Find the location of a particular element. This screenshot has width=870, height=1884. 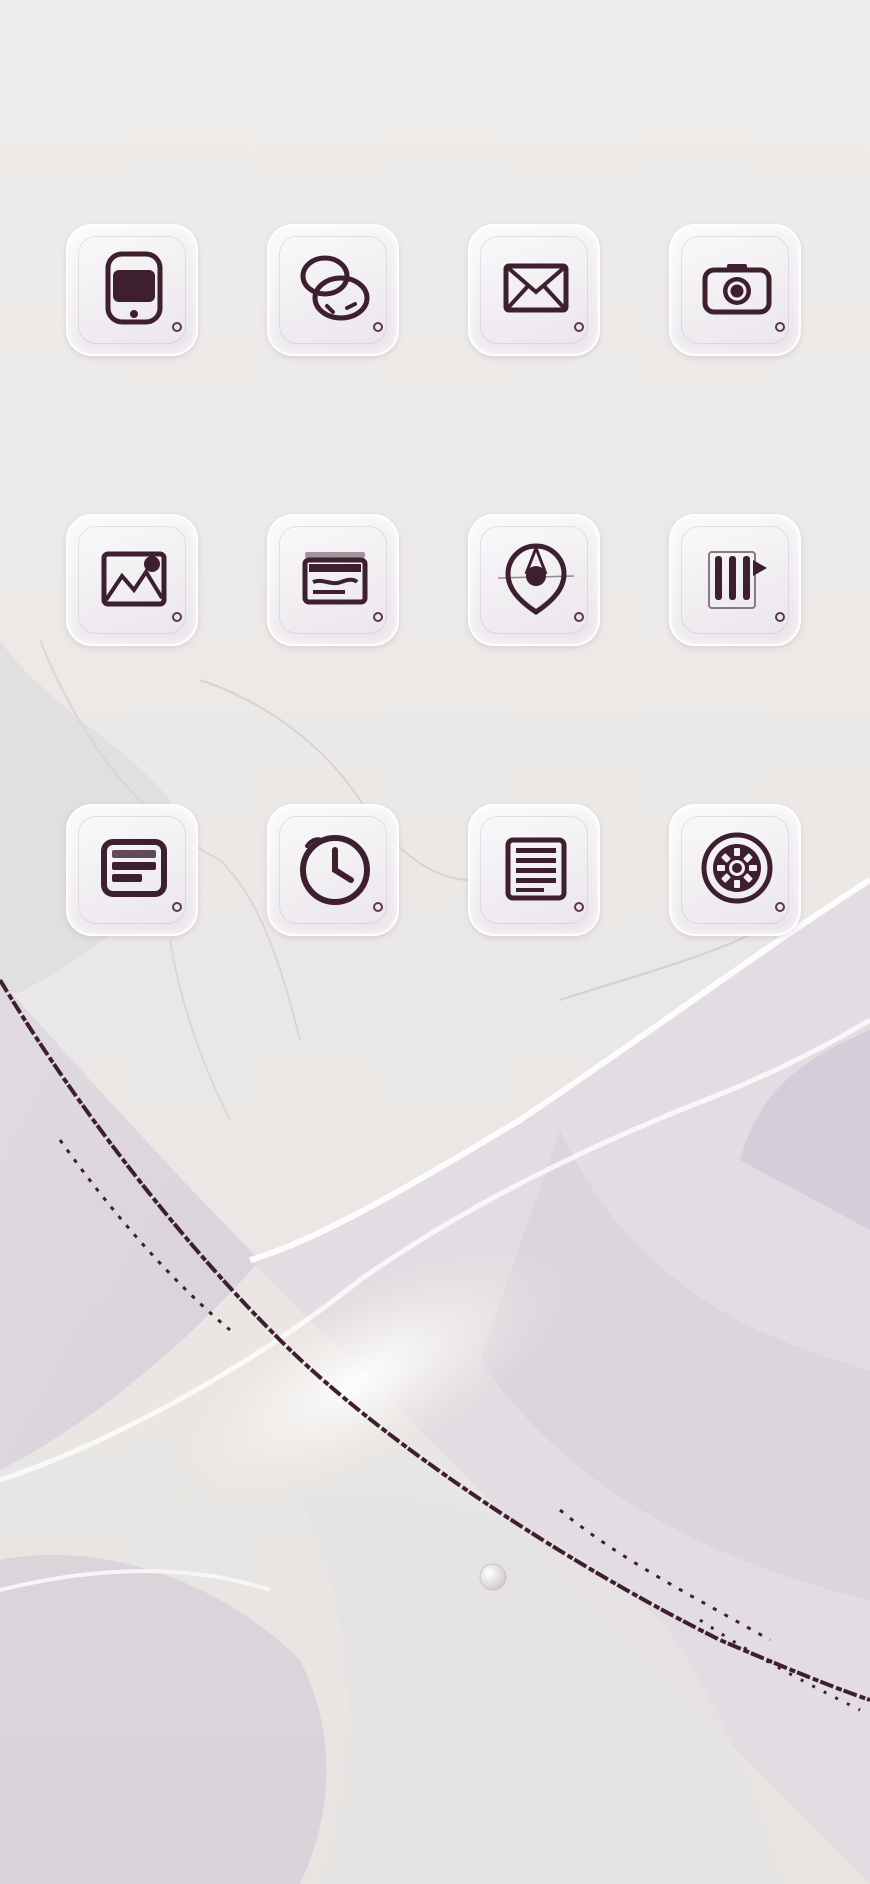

app-camera is located at coordinates (735, 290).